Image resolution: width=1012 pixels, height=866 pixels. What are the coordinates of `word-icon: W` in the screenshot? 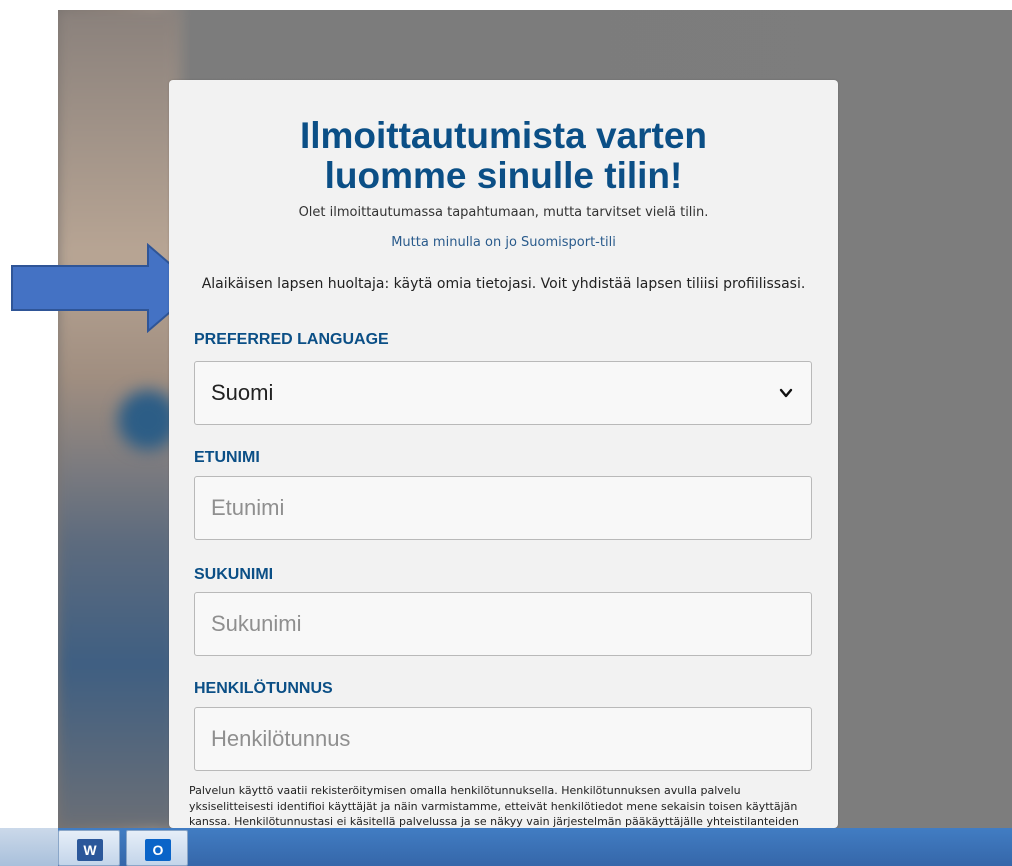 It's located at (90, 850).